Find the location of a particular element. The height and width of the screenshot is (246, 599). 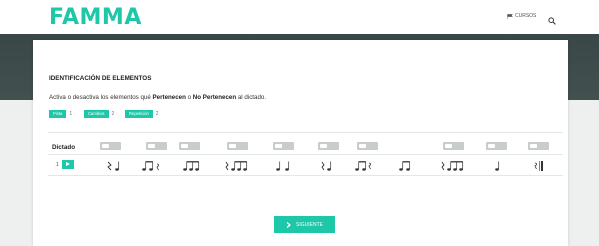

legend-tag-repeticion: Repetición is located at coordinates (139, 114).